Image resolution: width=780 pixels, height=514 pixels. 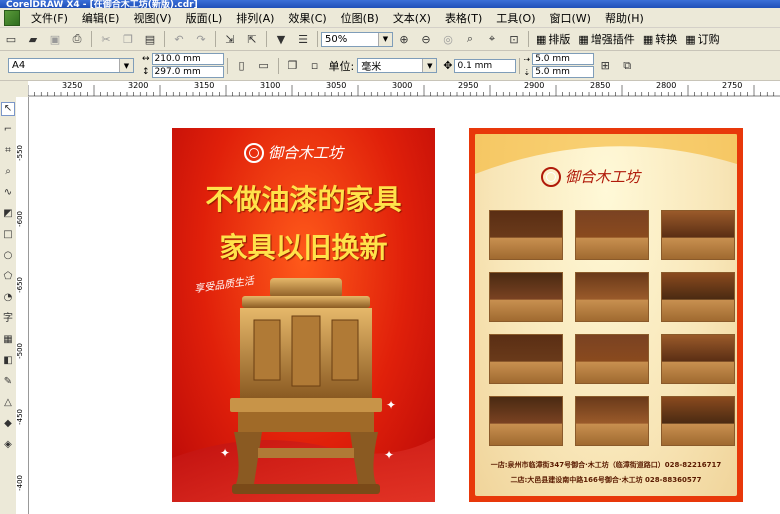 I want to click on ellipse-tool-icon: ○, so click(x=8, y=256).